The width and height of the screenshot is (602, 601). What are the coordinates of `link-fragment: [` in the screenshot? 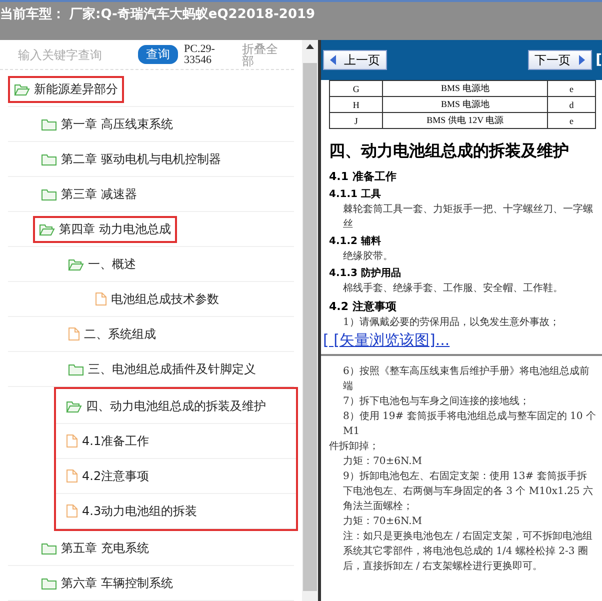 It's located at (599, 60).